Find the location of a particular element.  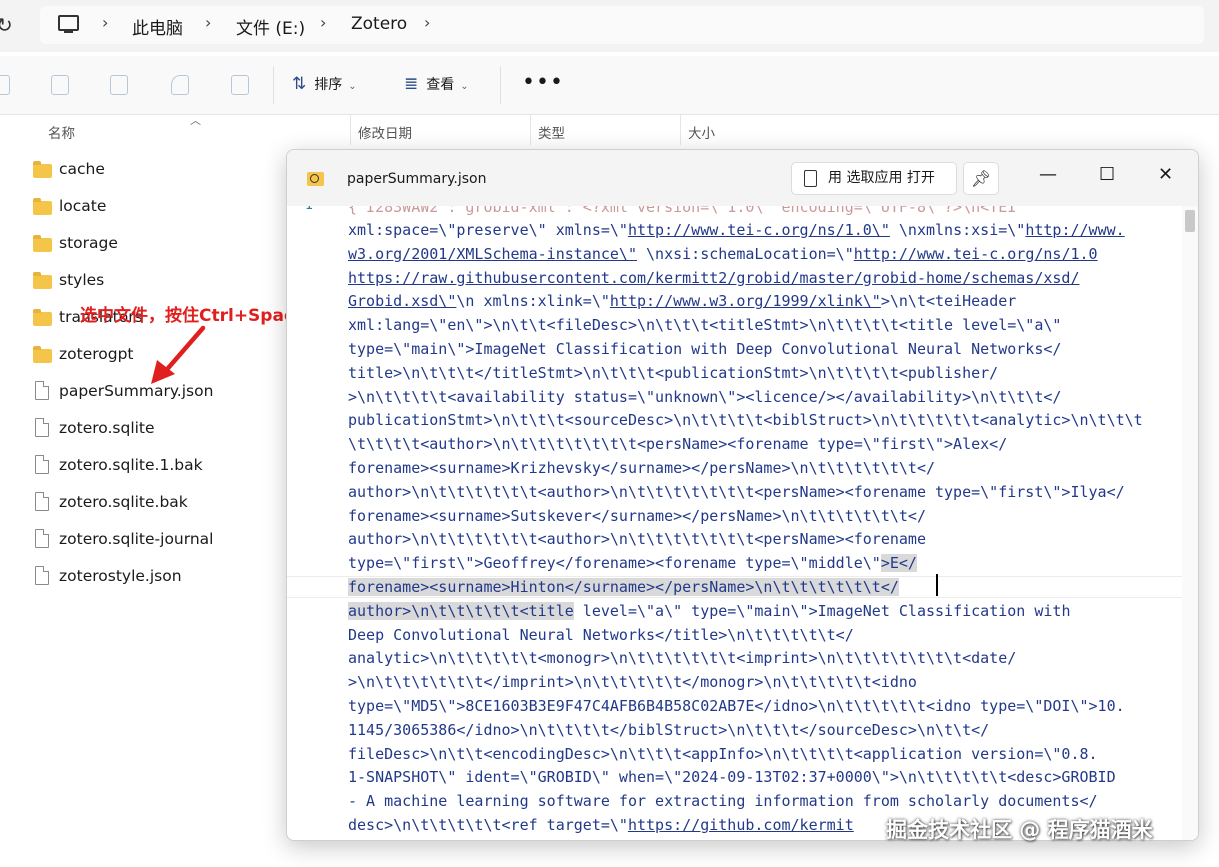

sort-button: ⇅ 排序 ⌄ is located at coordinates (324, 84).